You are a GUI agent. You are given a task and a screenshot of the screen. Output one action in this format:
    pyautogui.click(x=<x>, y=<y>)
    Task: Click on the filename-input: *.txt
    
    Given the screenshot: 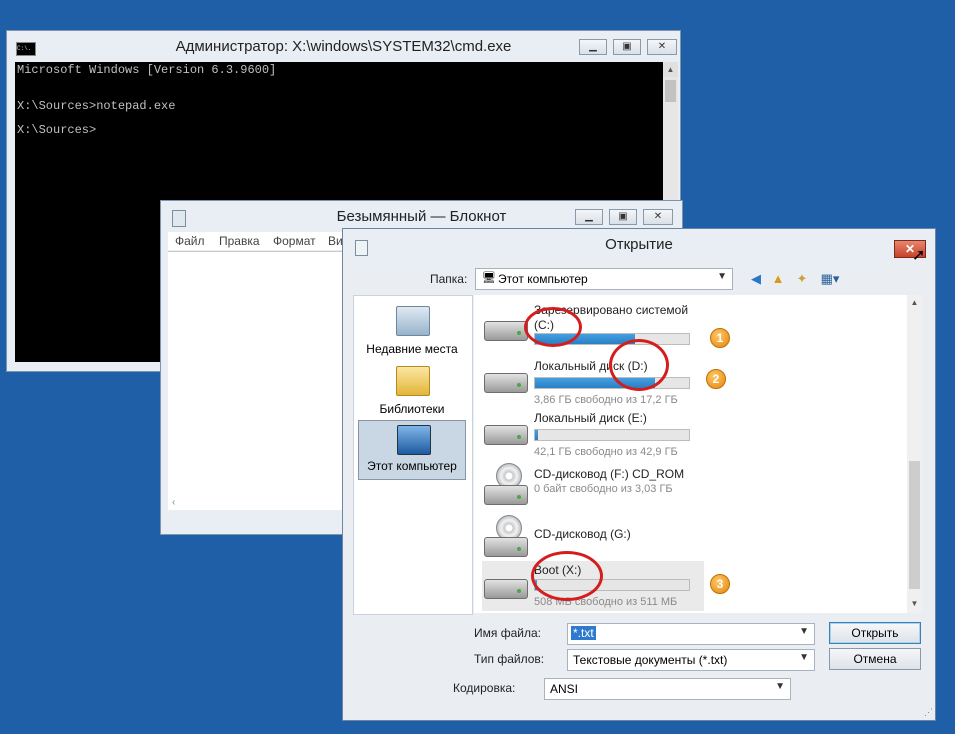 What is the action you would take?
    pyautogui.click(x=583, y=633)
    